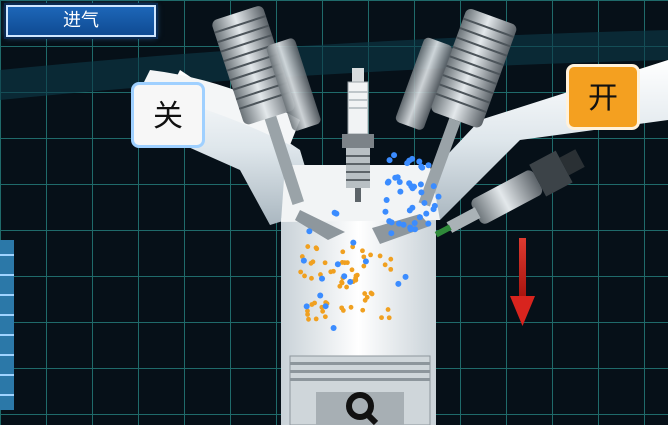  I want to click on intake-valve-status-tag: 关, so click(168, 115).